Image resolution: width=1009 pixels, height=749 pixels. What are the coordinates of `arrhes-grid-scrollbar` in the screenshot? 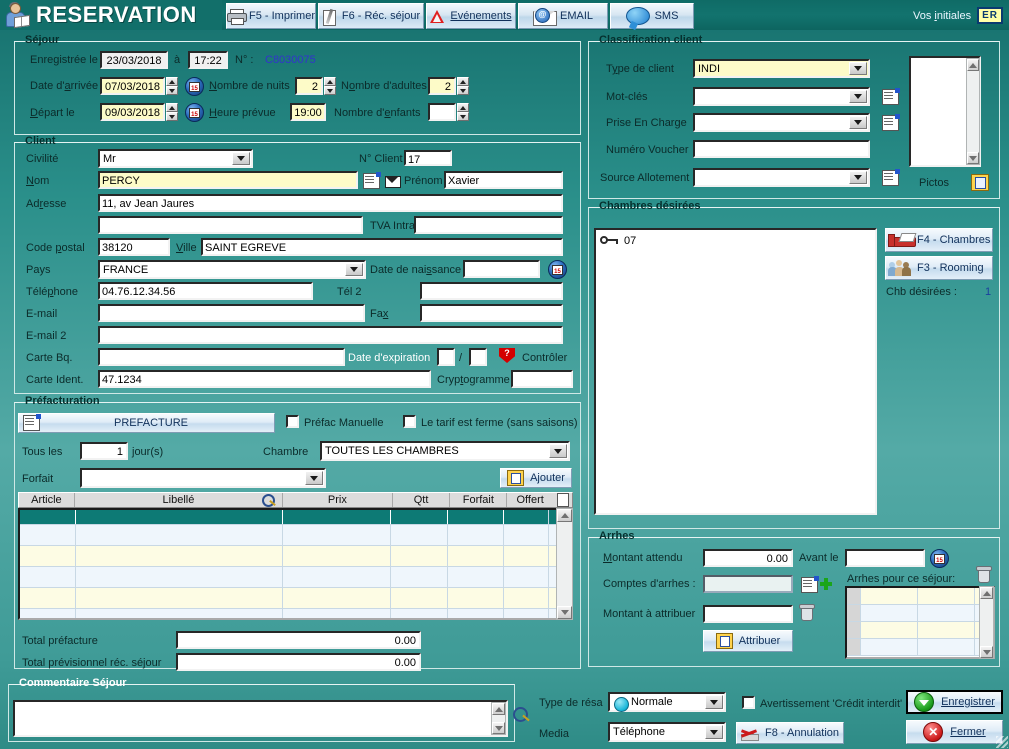 It's located at (986, 622).